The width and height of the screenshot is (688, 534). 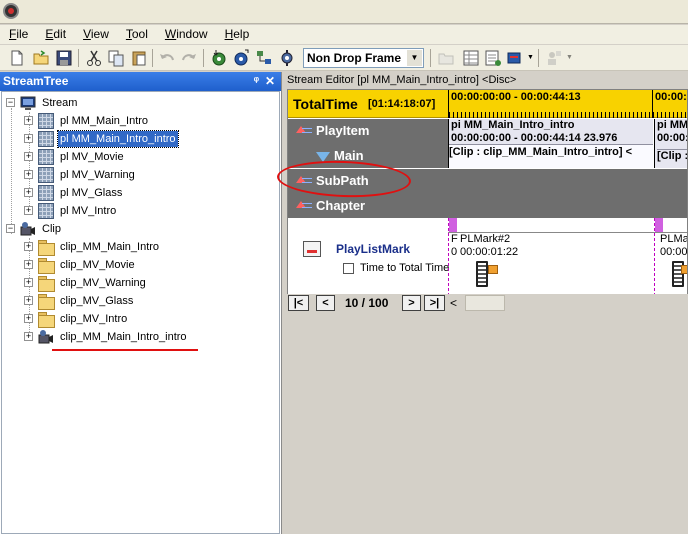 What do you see at coordinates (123, 337) in the screenshot?
I see `tree-label: clip_MM_Main_Intro_intro` at bounding box center [123, 337].